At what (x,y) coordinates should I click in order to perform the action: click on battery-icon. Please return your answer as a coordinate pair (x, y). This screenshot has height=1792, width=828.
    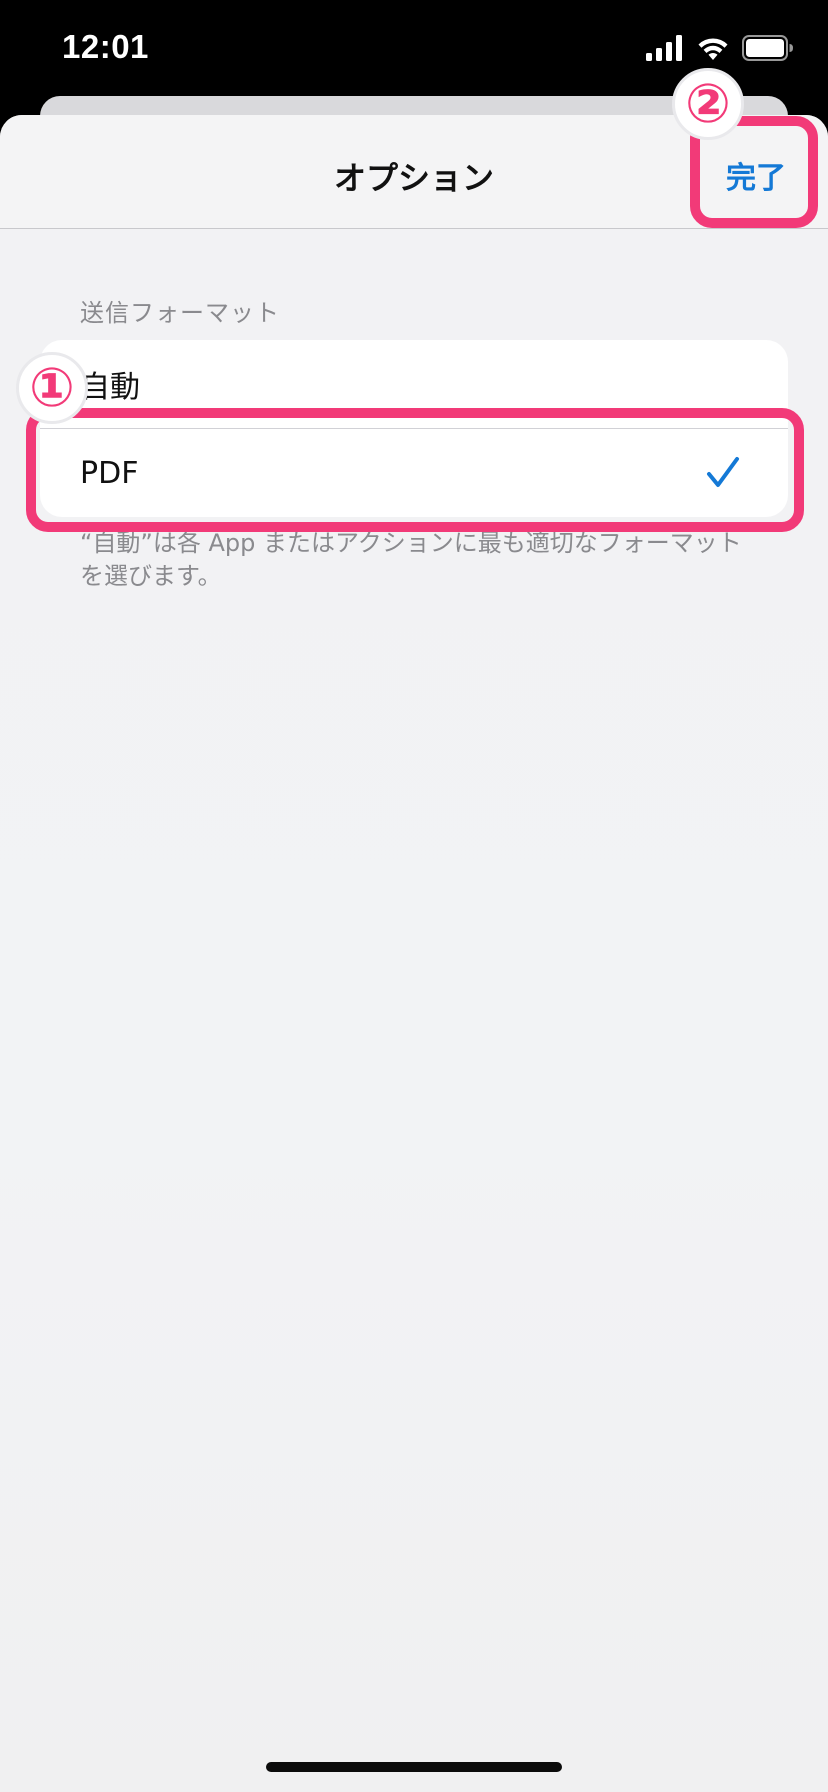
    Looking at the image, I should click on (768, 50).